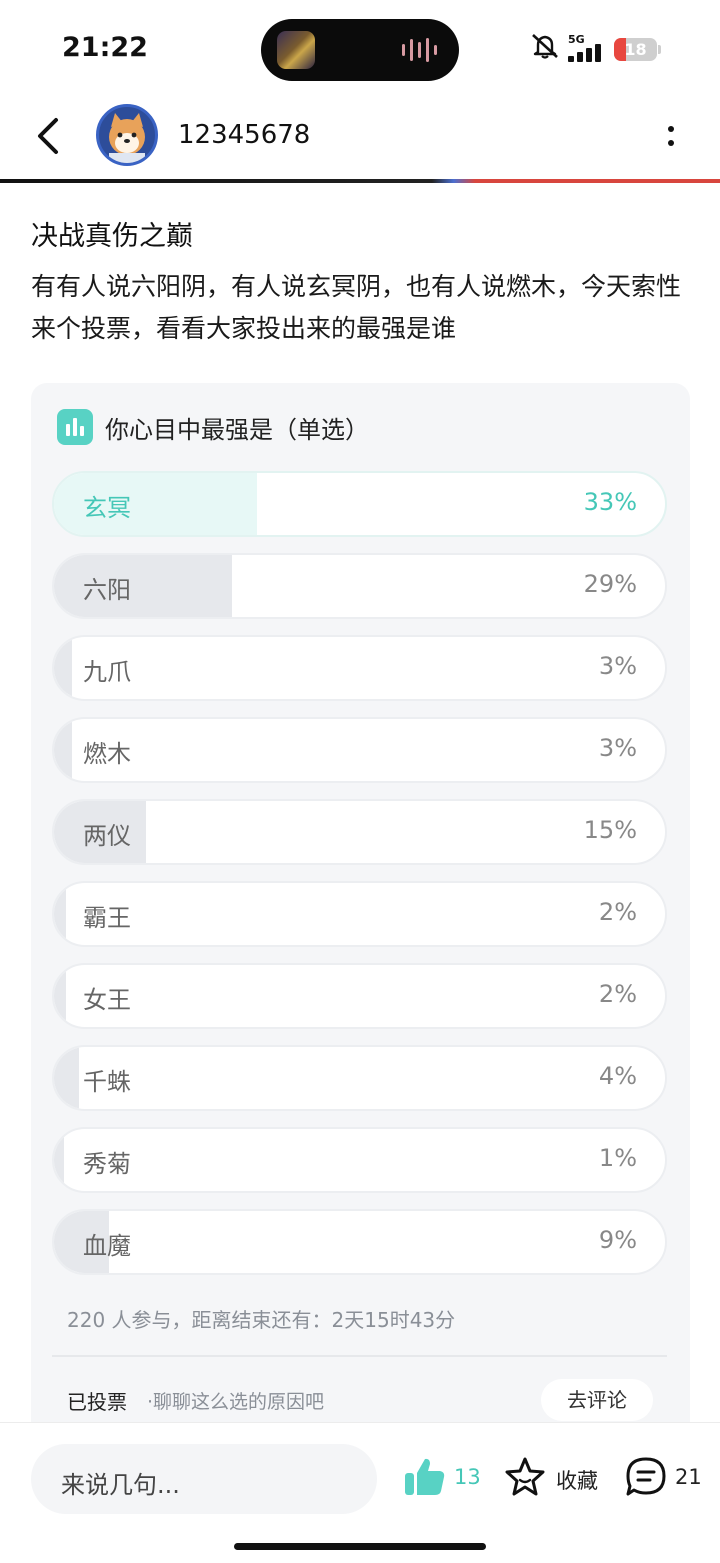  What do you see at coordinates (105, 47) in the screenshot?
I see `status-time: 21:22` at bounding box center [105, 47].